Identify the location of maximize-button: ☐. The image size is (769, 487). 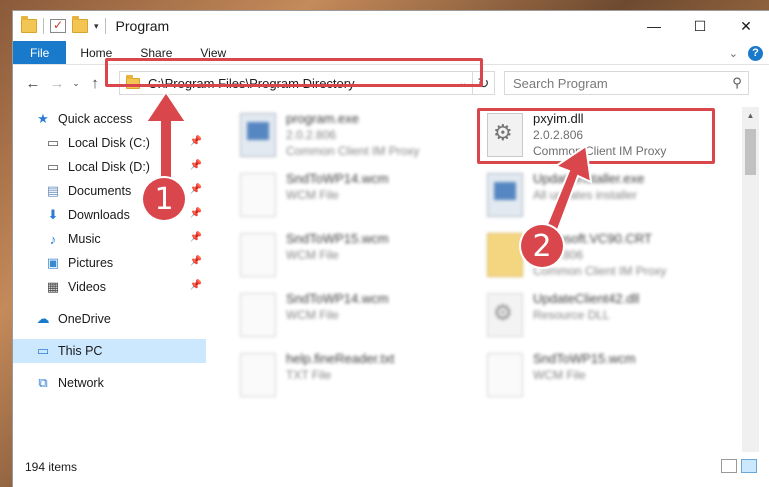
(700, 26).